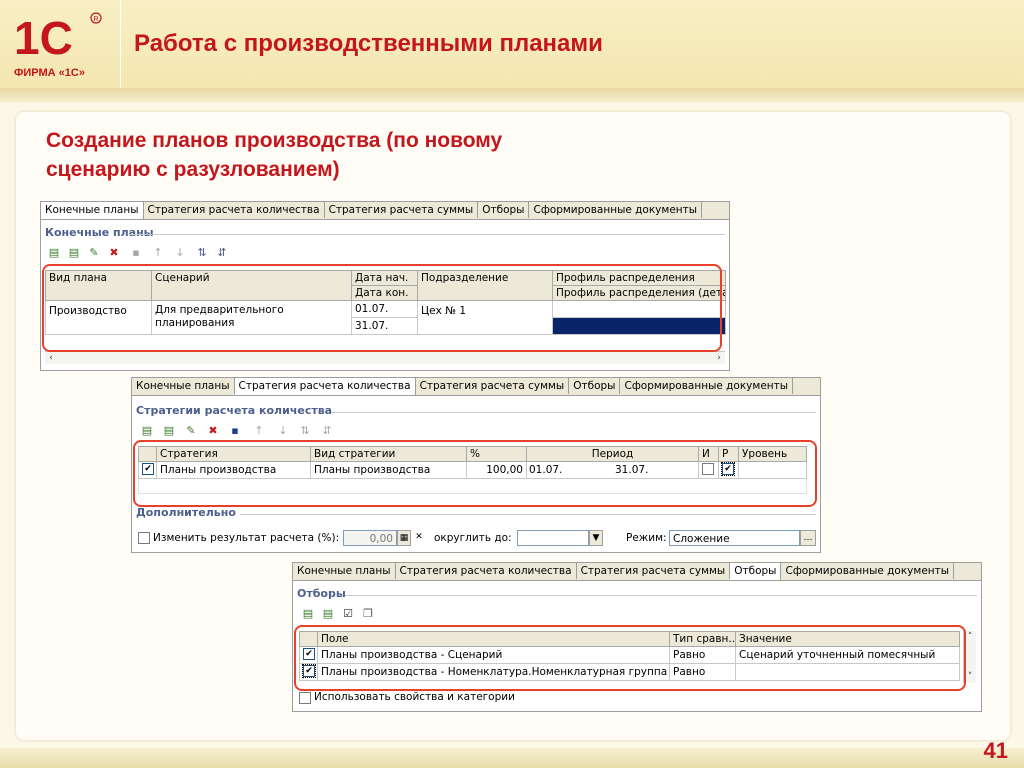  I want to click on subtitle-line-2: сценарию с разузлованием), so click(193, 169).